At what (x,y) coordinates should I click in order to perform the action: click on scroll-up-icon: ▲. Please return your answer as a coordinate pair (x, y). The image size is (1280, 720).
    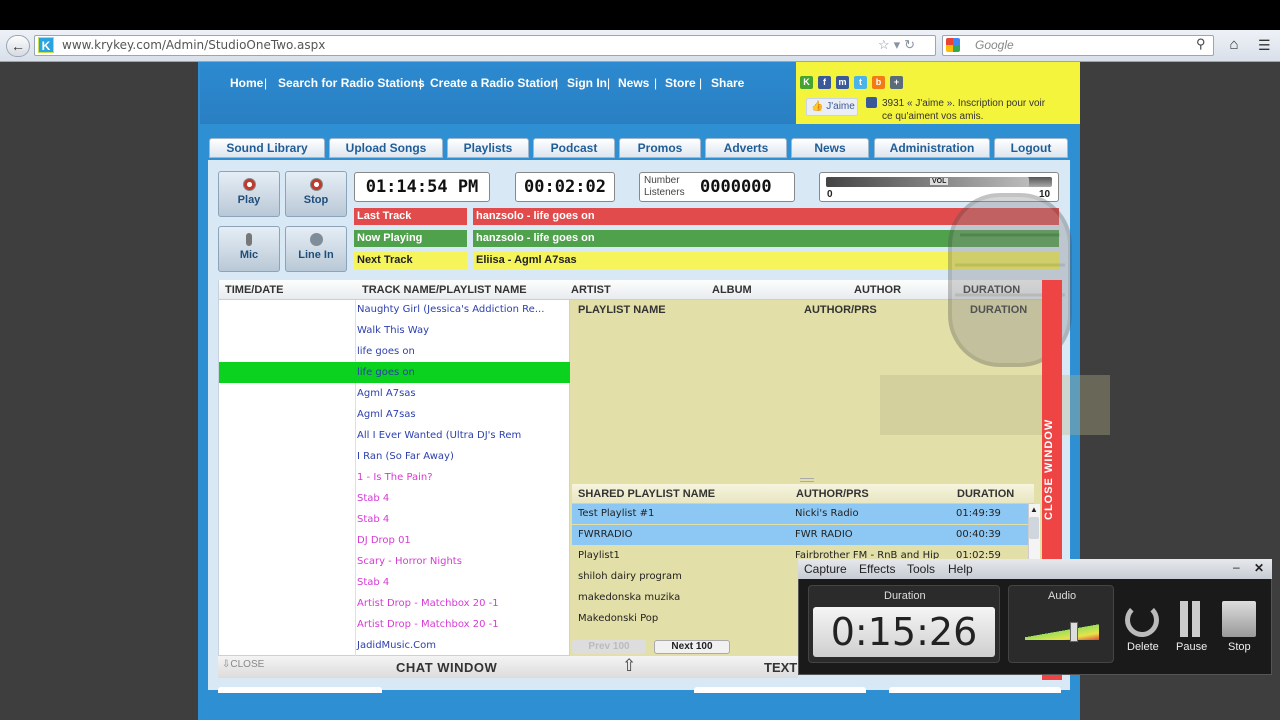
    Looking at the image, I should click on (1034, 510).